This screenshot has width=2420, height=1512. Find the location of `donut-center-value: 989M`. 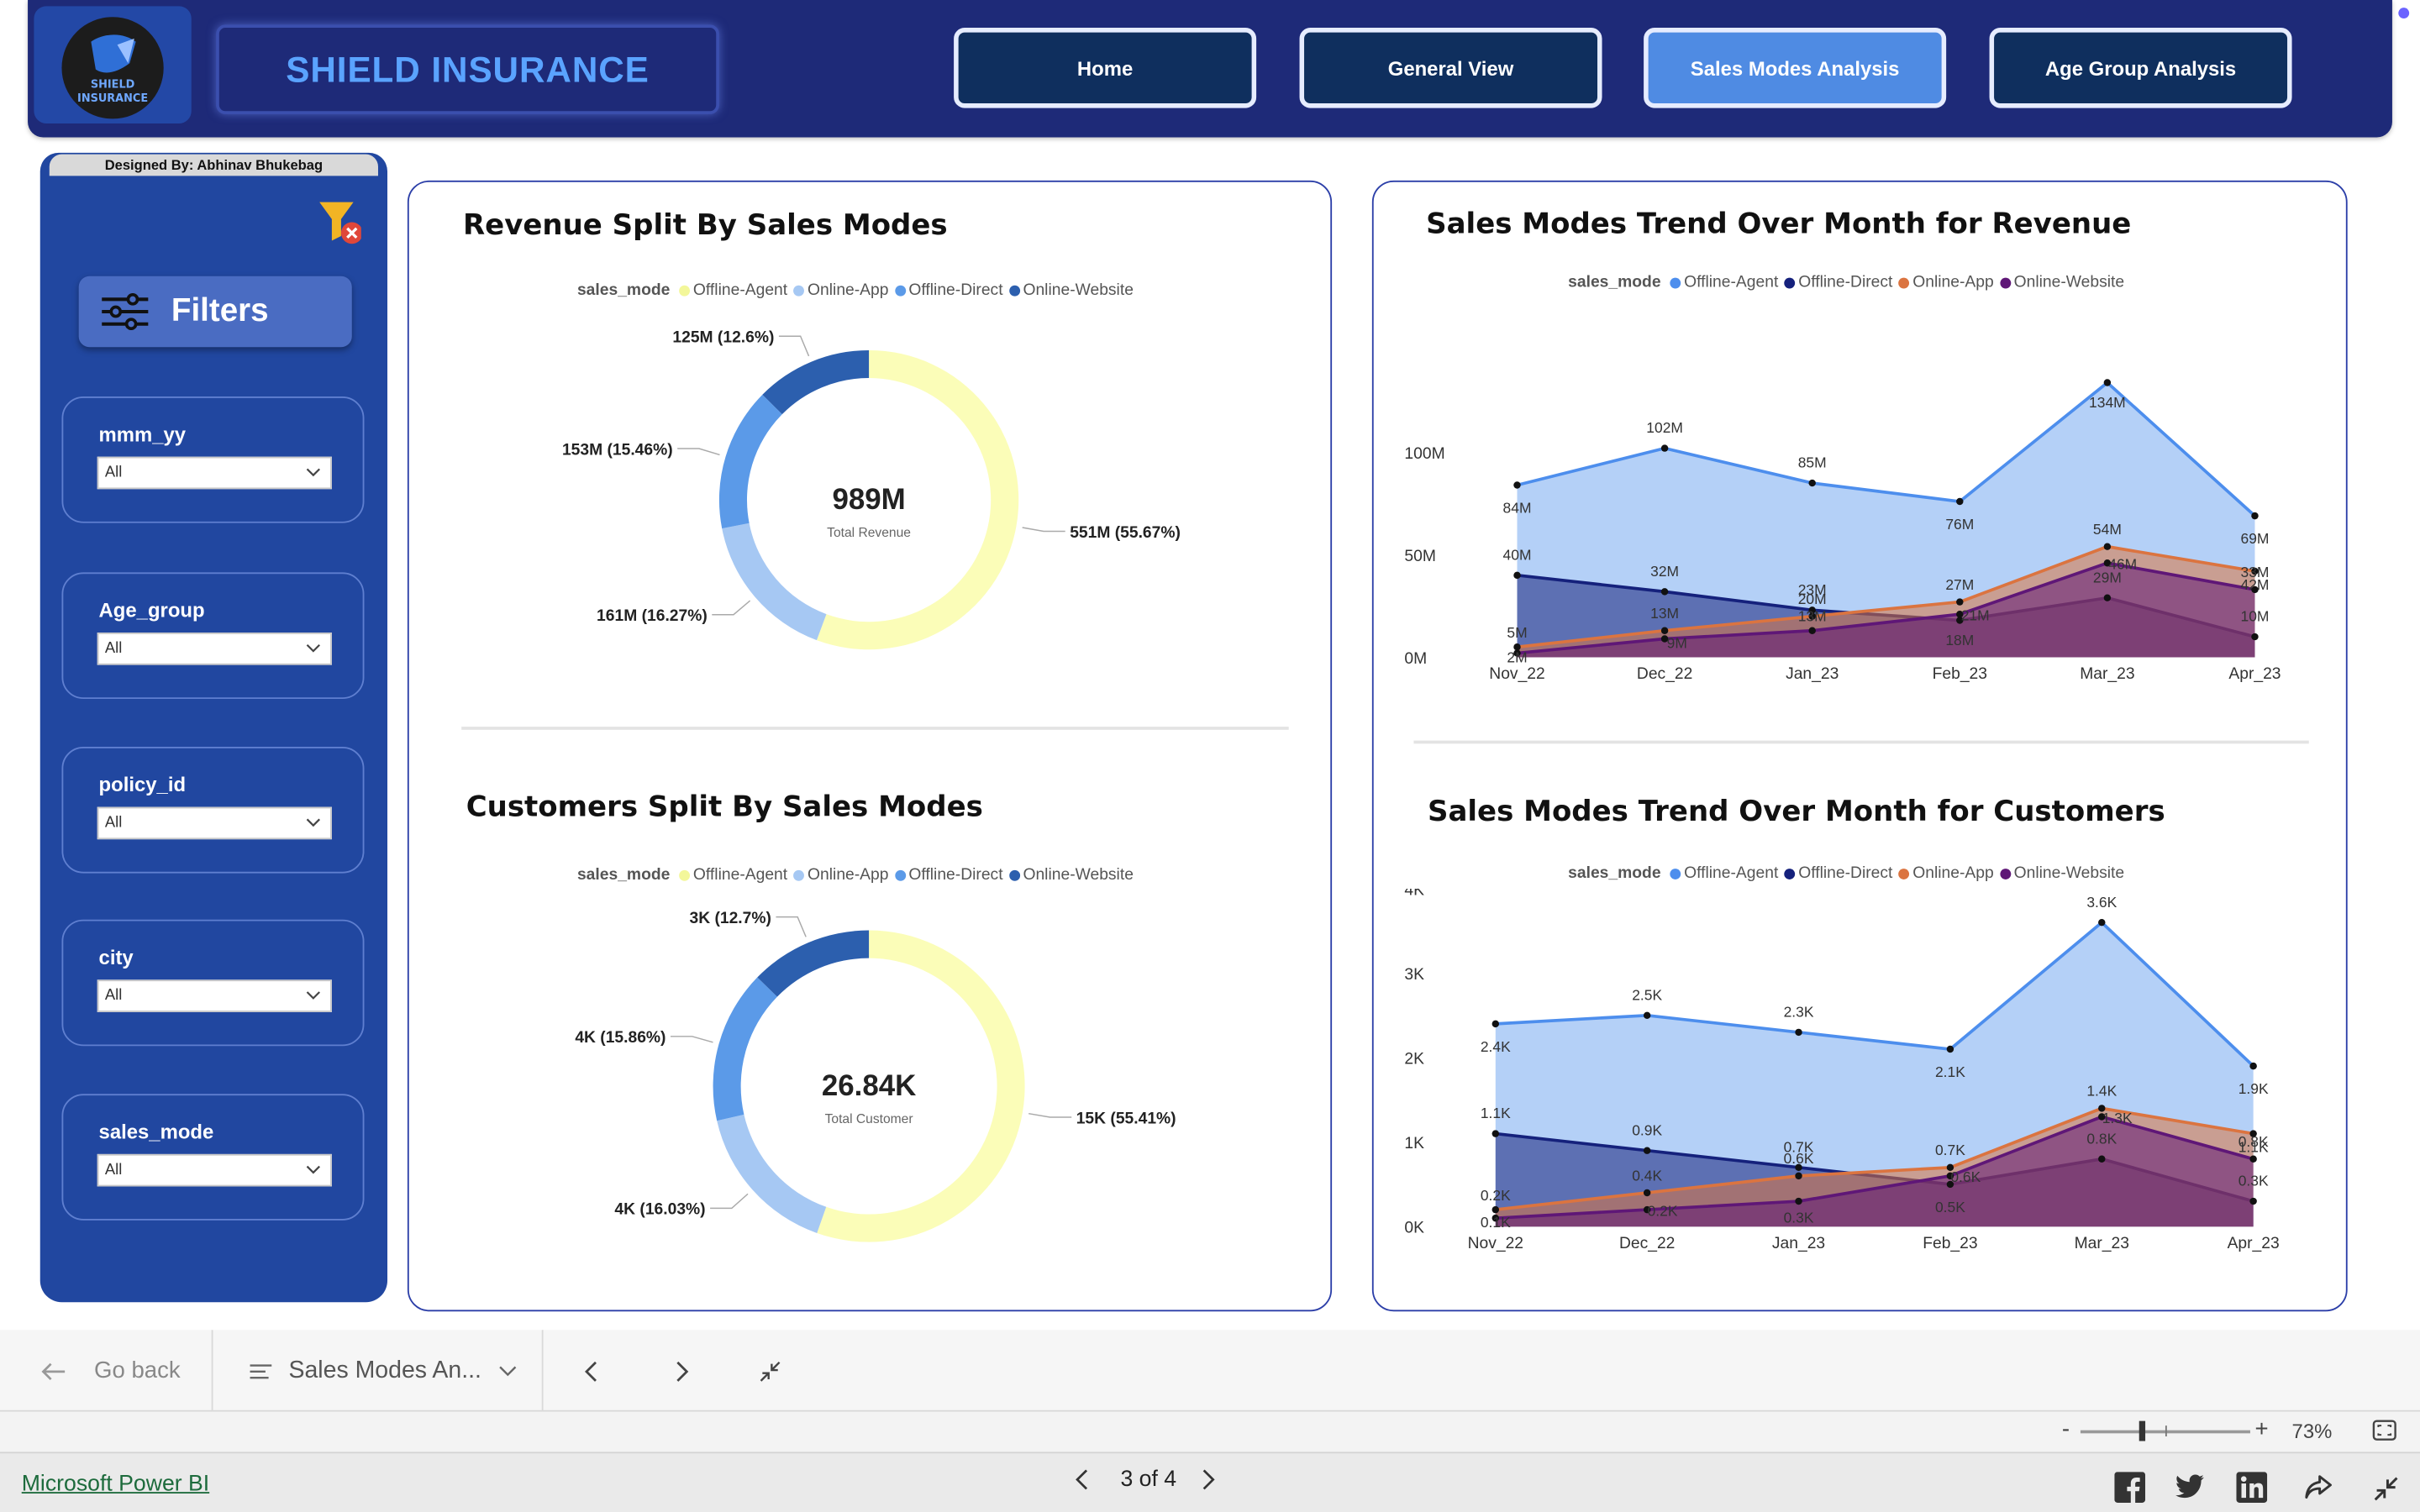

donut-center-value: 989M is located at coordinates (869, 499).